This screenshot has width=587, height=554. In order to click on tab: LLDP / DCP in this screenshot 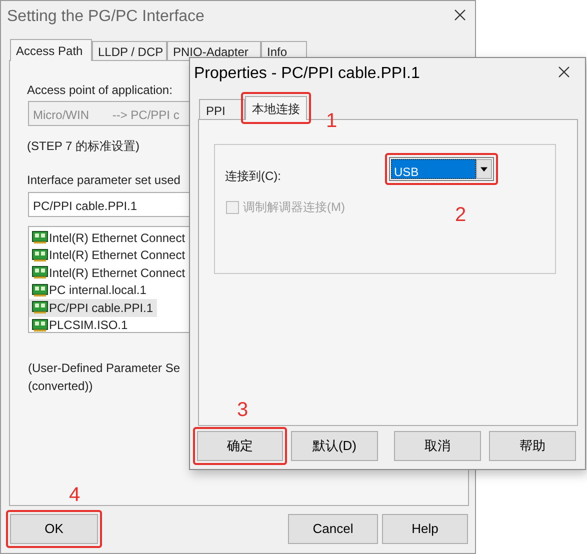, I will do `click(129, 51)`.